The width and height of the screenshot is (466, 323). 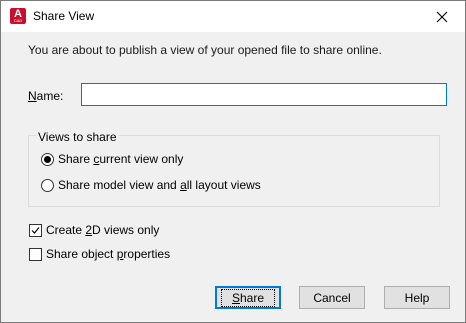 I want to click on radio-share-model-and-layouts: Share model view and all layout views, so click(x=151, y=185).